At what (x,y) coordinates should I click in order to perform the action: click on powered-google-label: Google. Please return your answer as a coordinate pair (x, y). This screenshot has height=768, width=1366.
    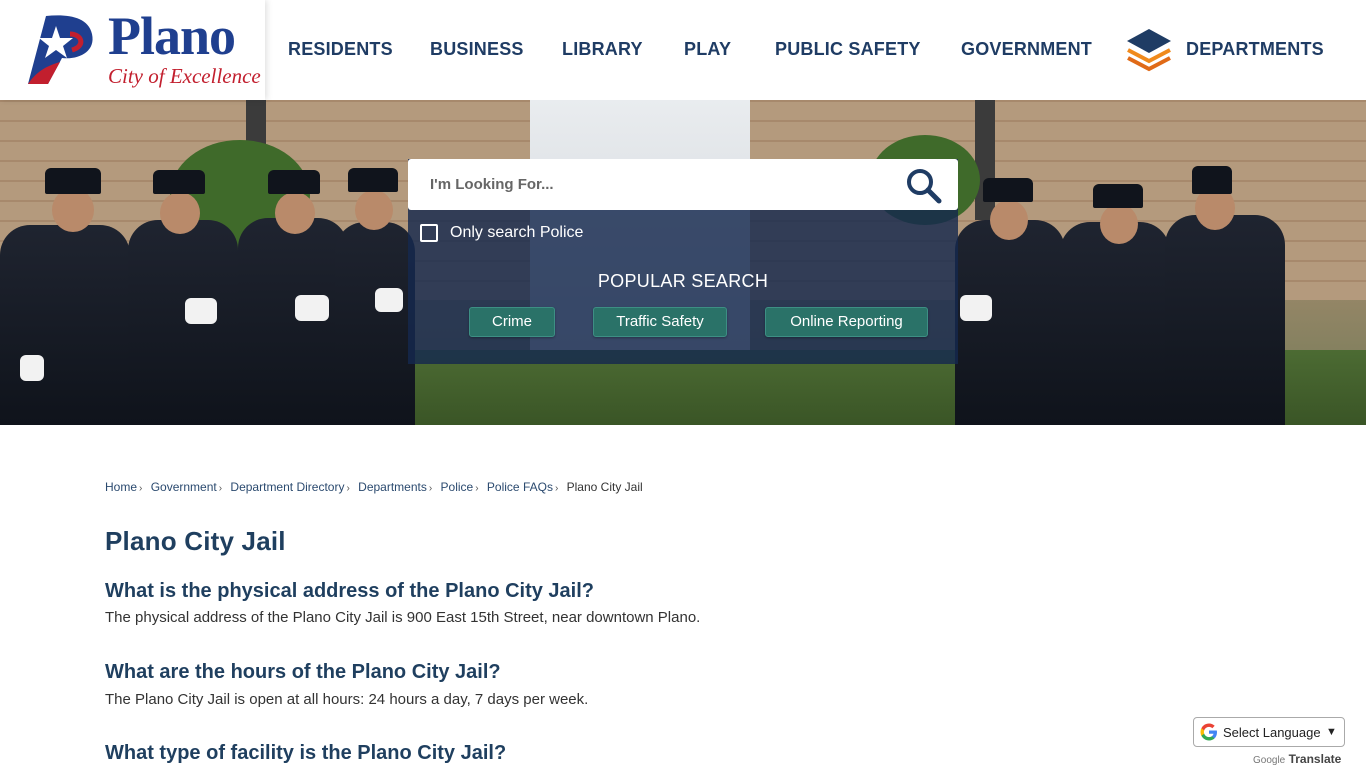
    Looking at the image, I should click on (1269, 760).